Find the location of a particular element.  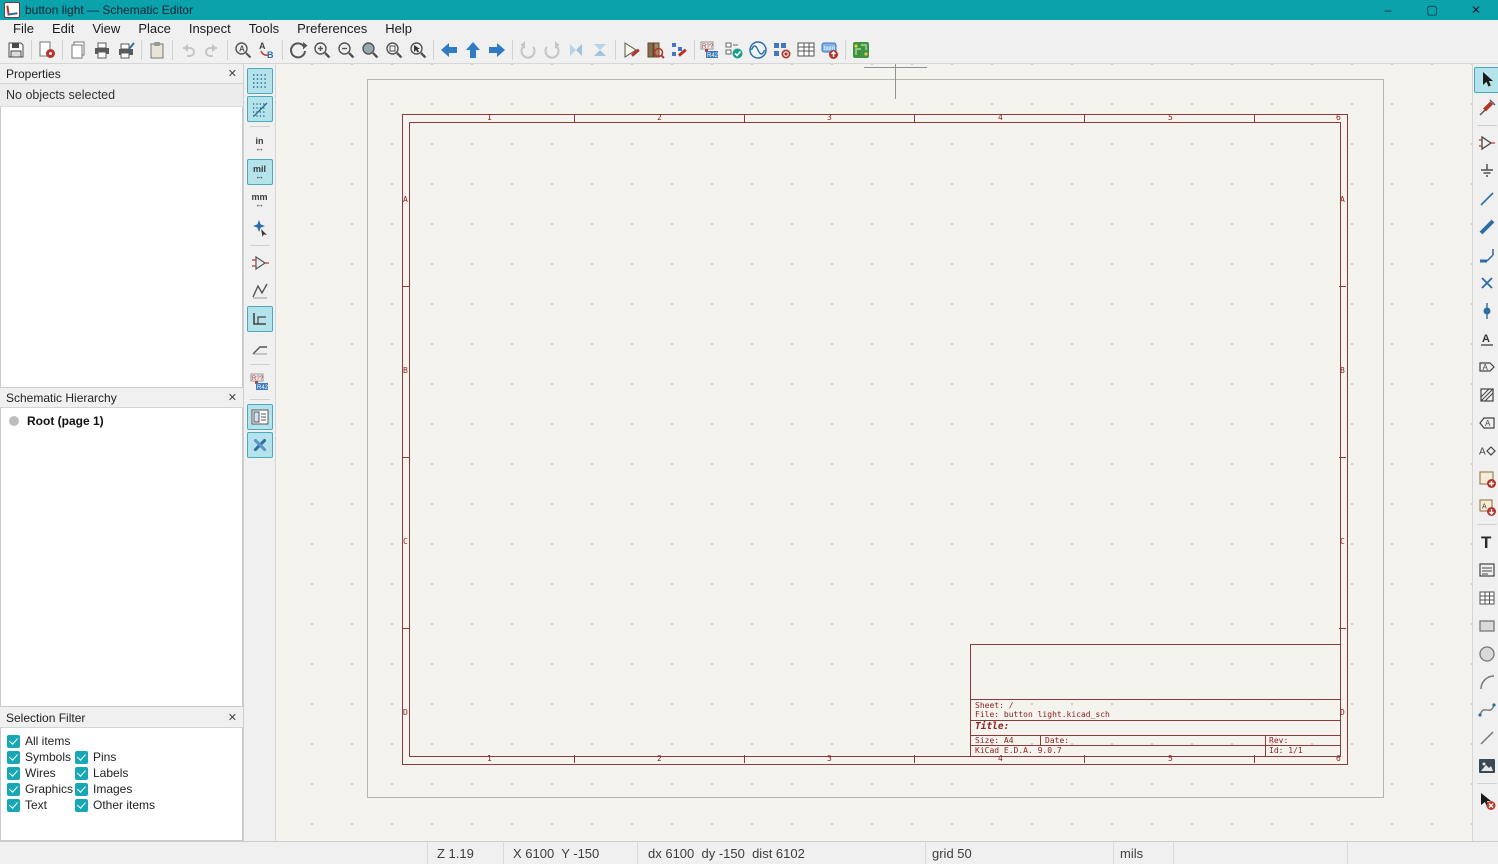

wire-free-angle-button is located at coordinates (260, 291).